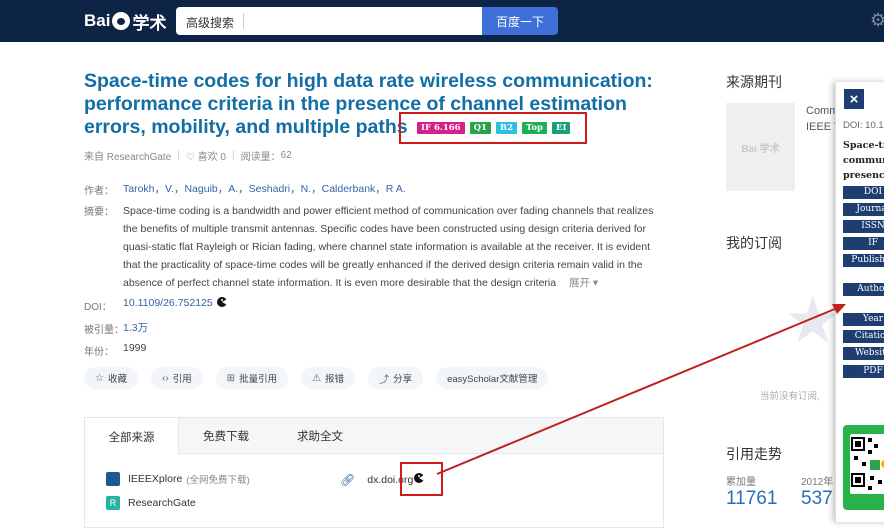  I want to click on qr-code-card, so click(863, 467).